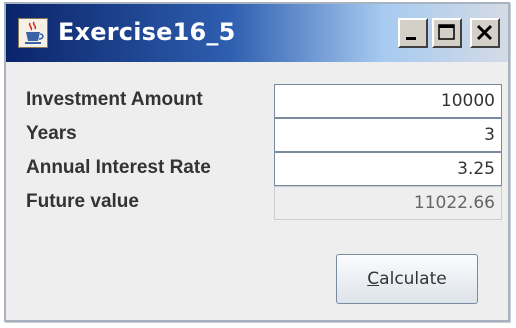  I want to click on years-label: Years, so click(51, 133).